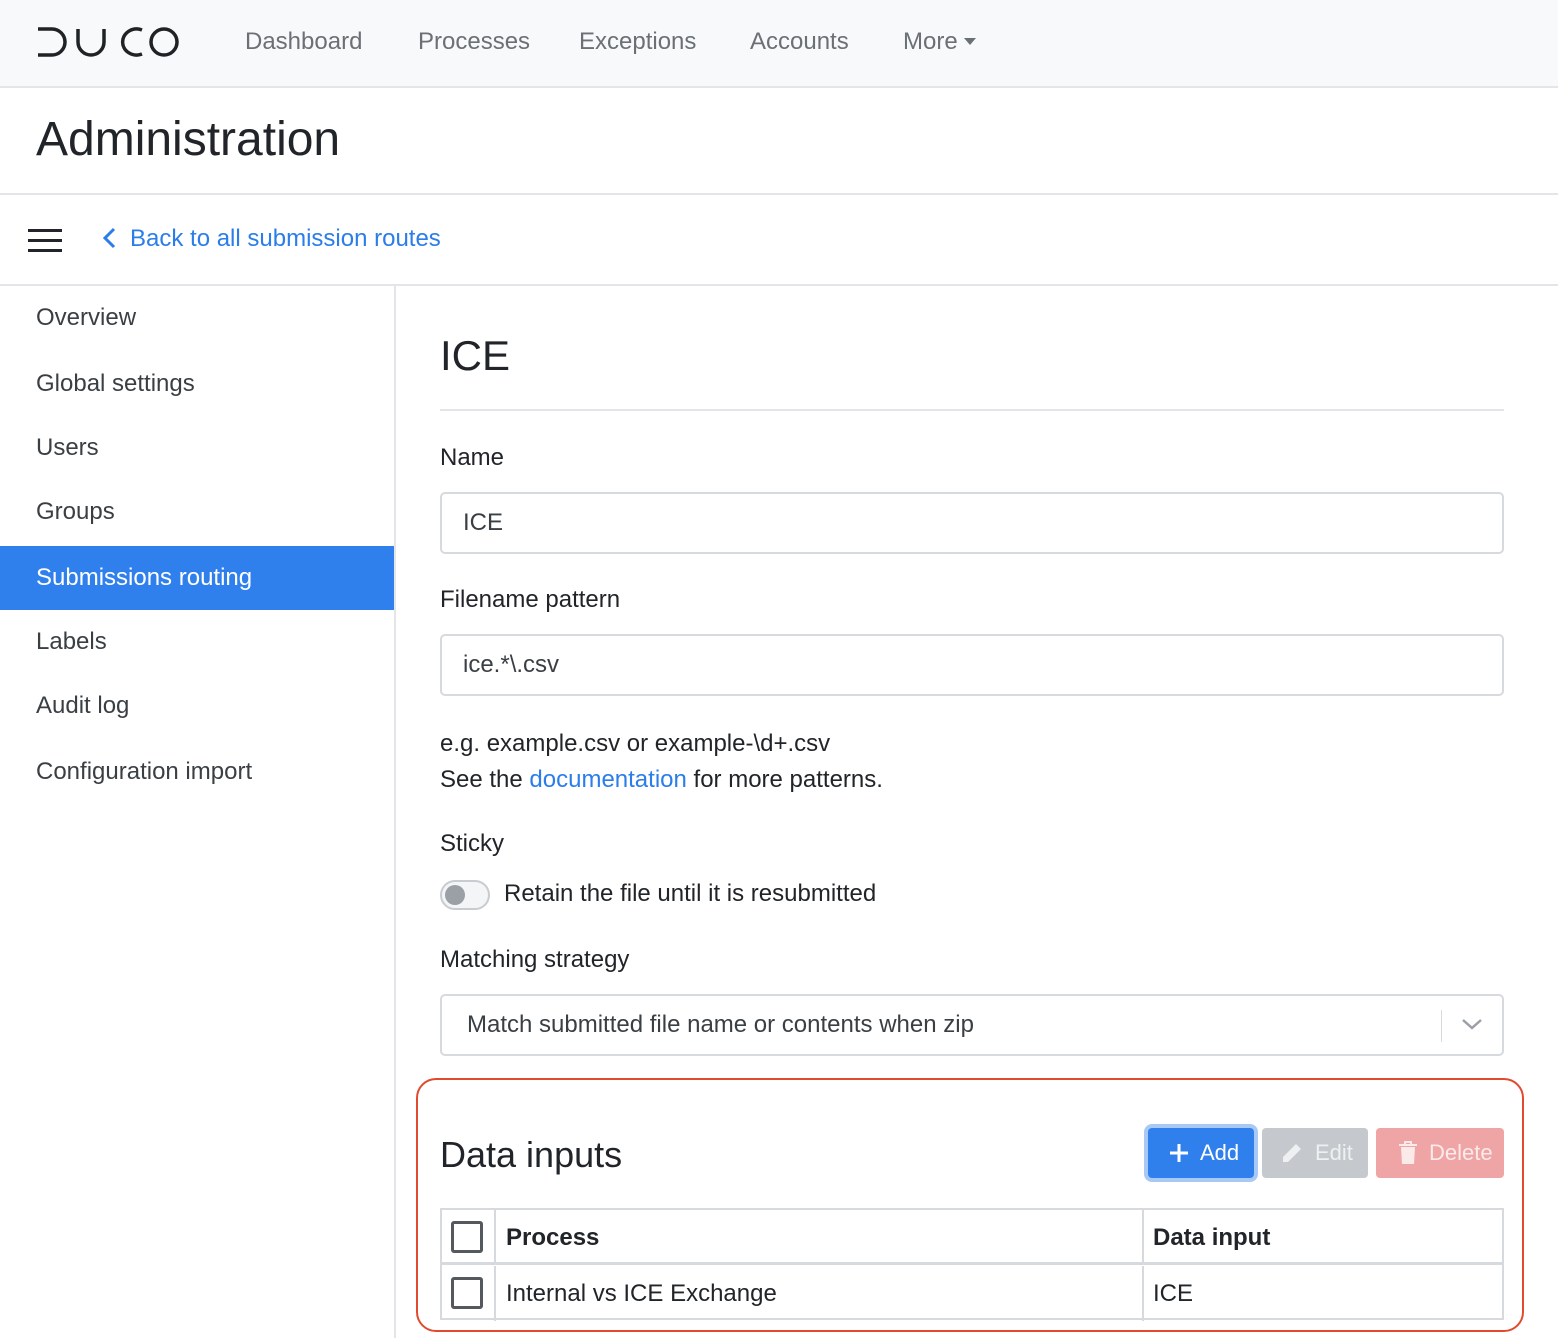 This screenshot has width=1558, height=1338. I want to click on sidebar-item-configuration-import: Configuration import, so click(197, 772).